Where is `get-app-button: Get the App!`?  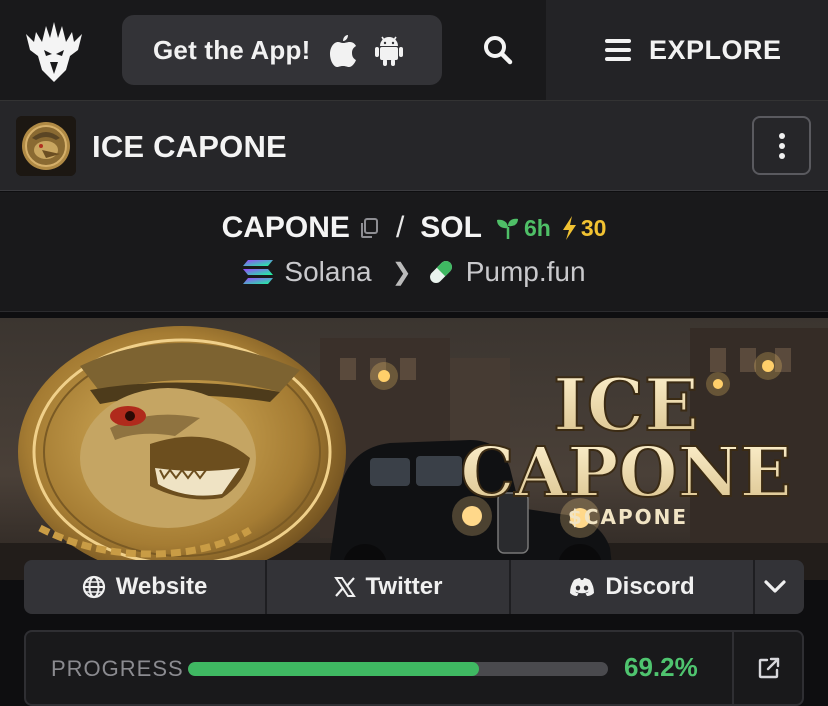 get-app-button: Get the App! is located at coordinates (282, 50).